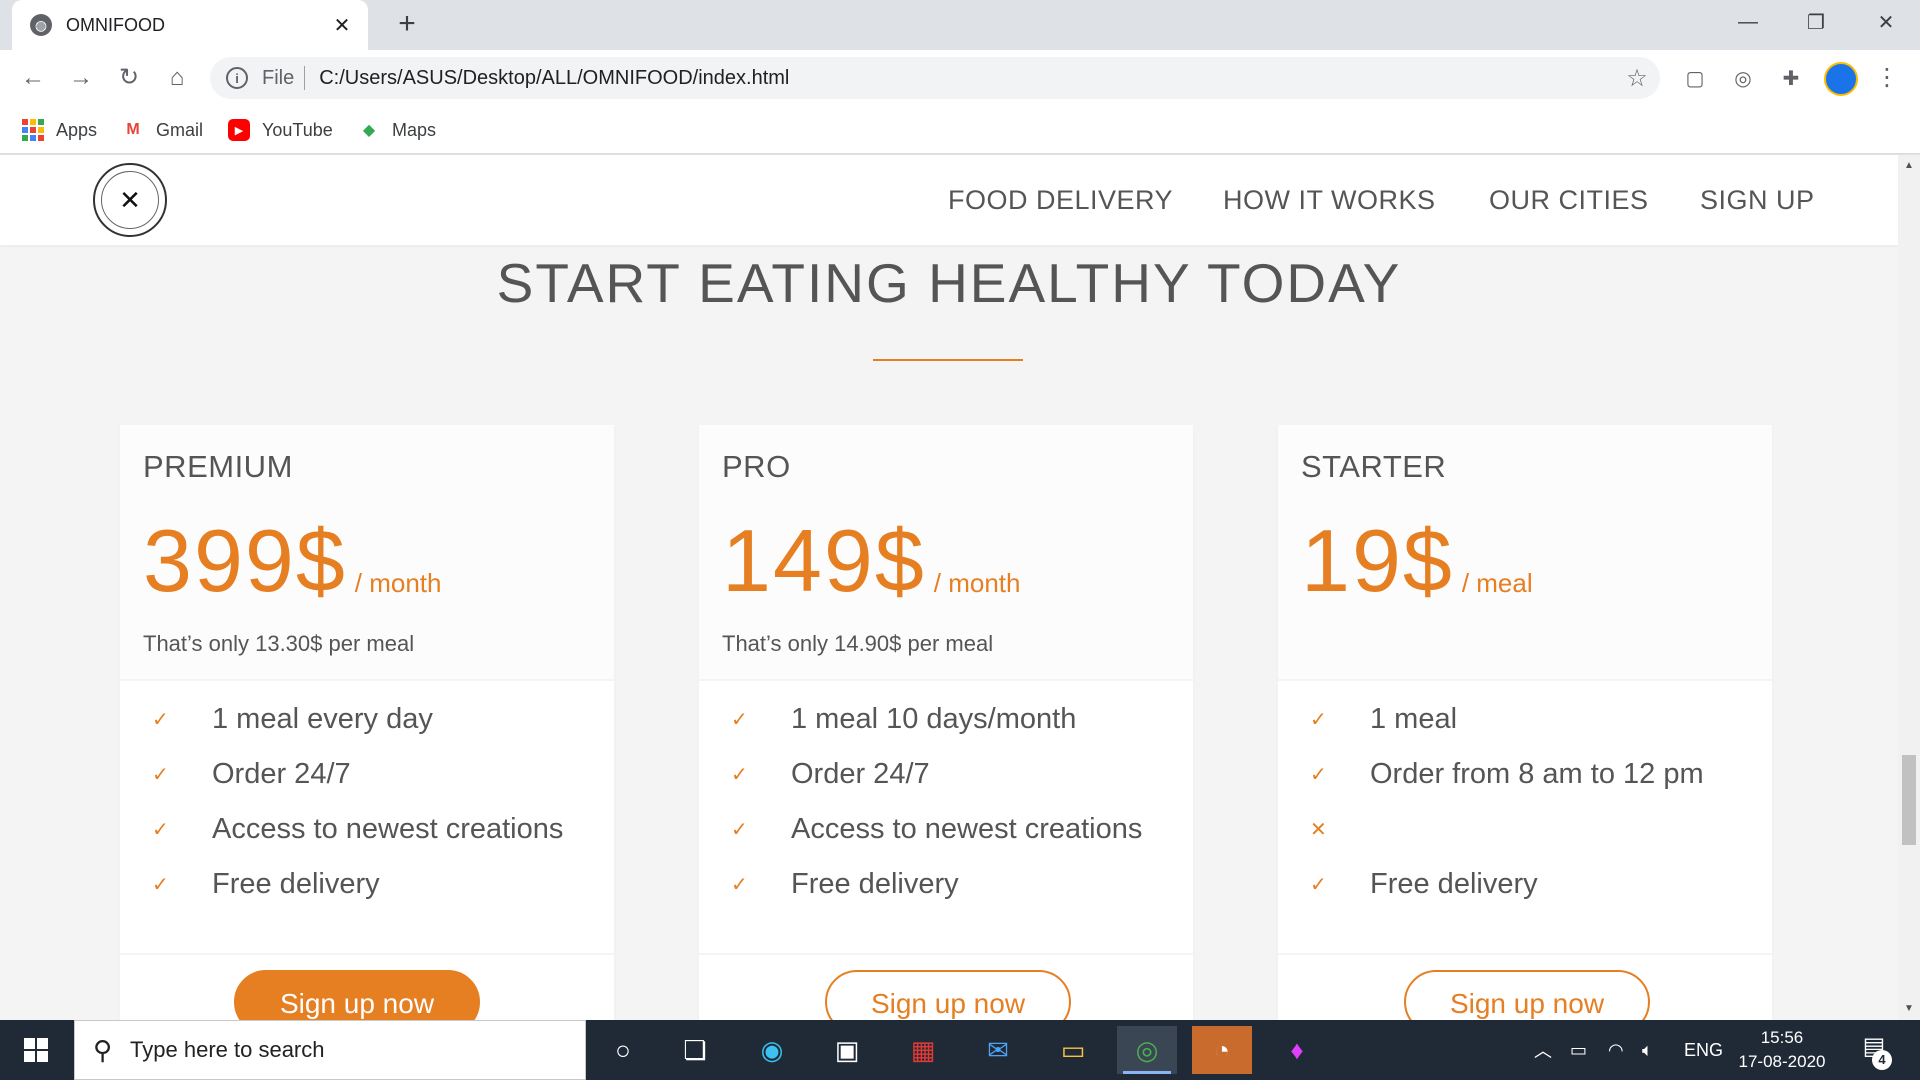 The height and width of the screenshot is (1080, 1920). I want to click on starter-sign-up-button: Sign up now, so click(1527, 995).